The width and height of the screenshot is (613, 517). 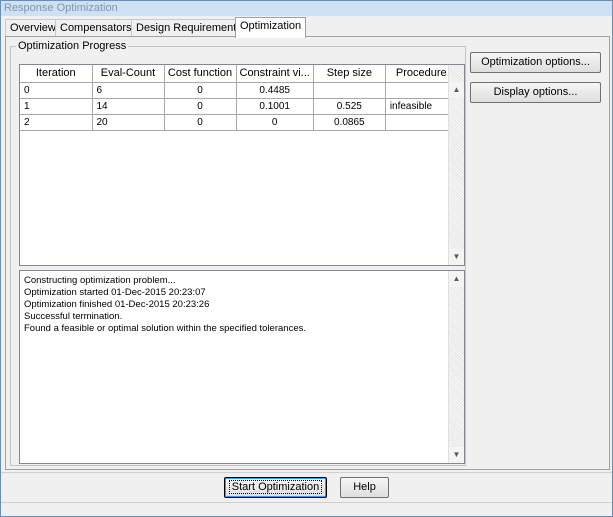 What do you see at coordinates (306, 509) in the screenshot?
I see `status-bar` at bounding box center [306, 509].